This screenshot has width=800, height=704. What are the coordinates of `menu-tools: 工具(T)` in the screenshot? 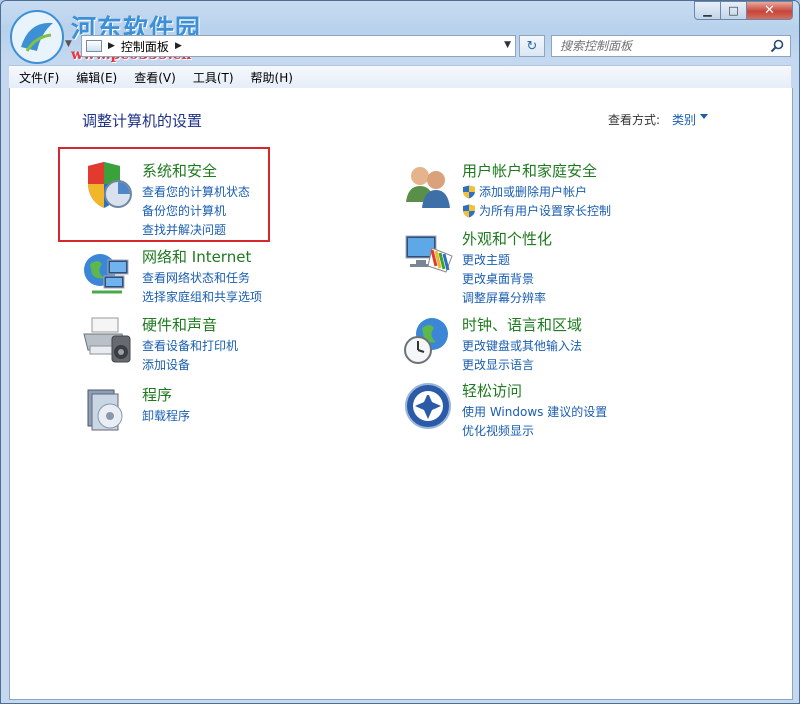 It's located at (212, 77).